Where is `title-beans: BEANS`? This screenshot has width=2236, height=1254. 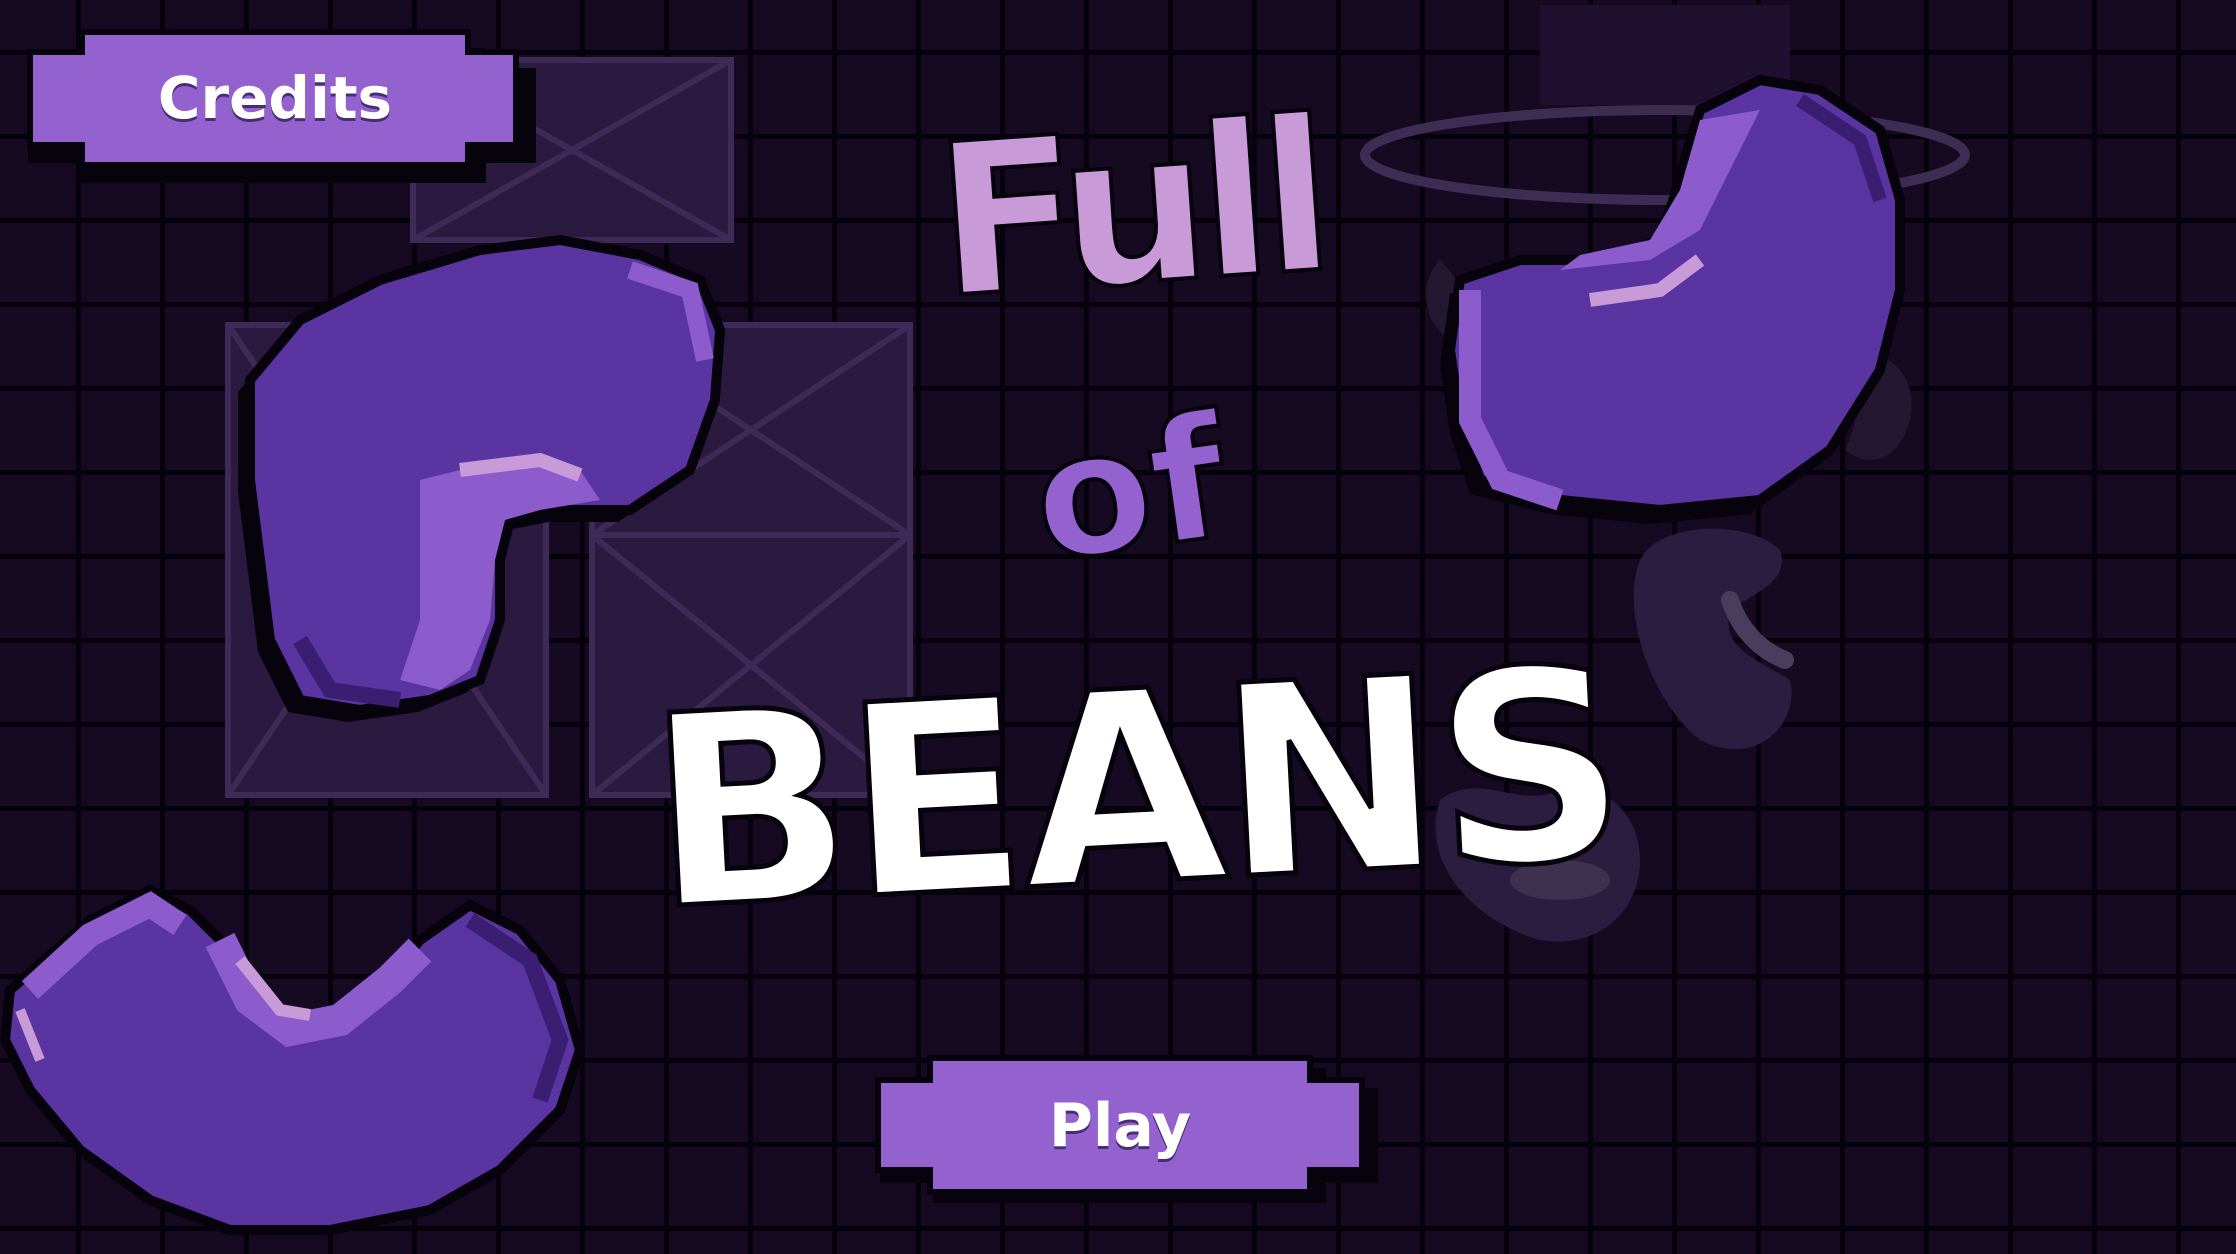 title-beans: BEANS is located at coordinates (1135, 789).